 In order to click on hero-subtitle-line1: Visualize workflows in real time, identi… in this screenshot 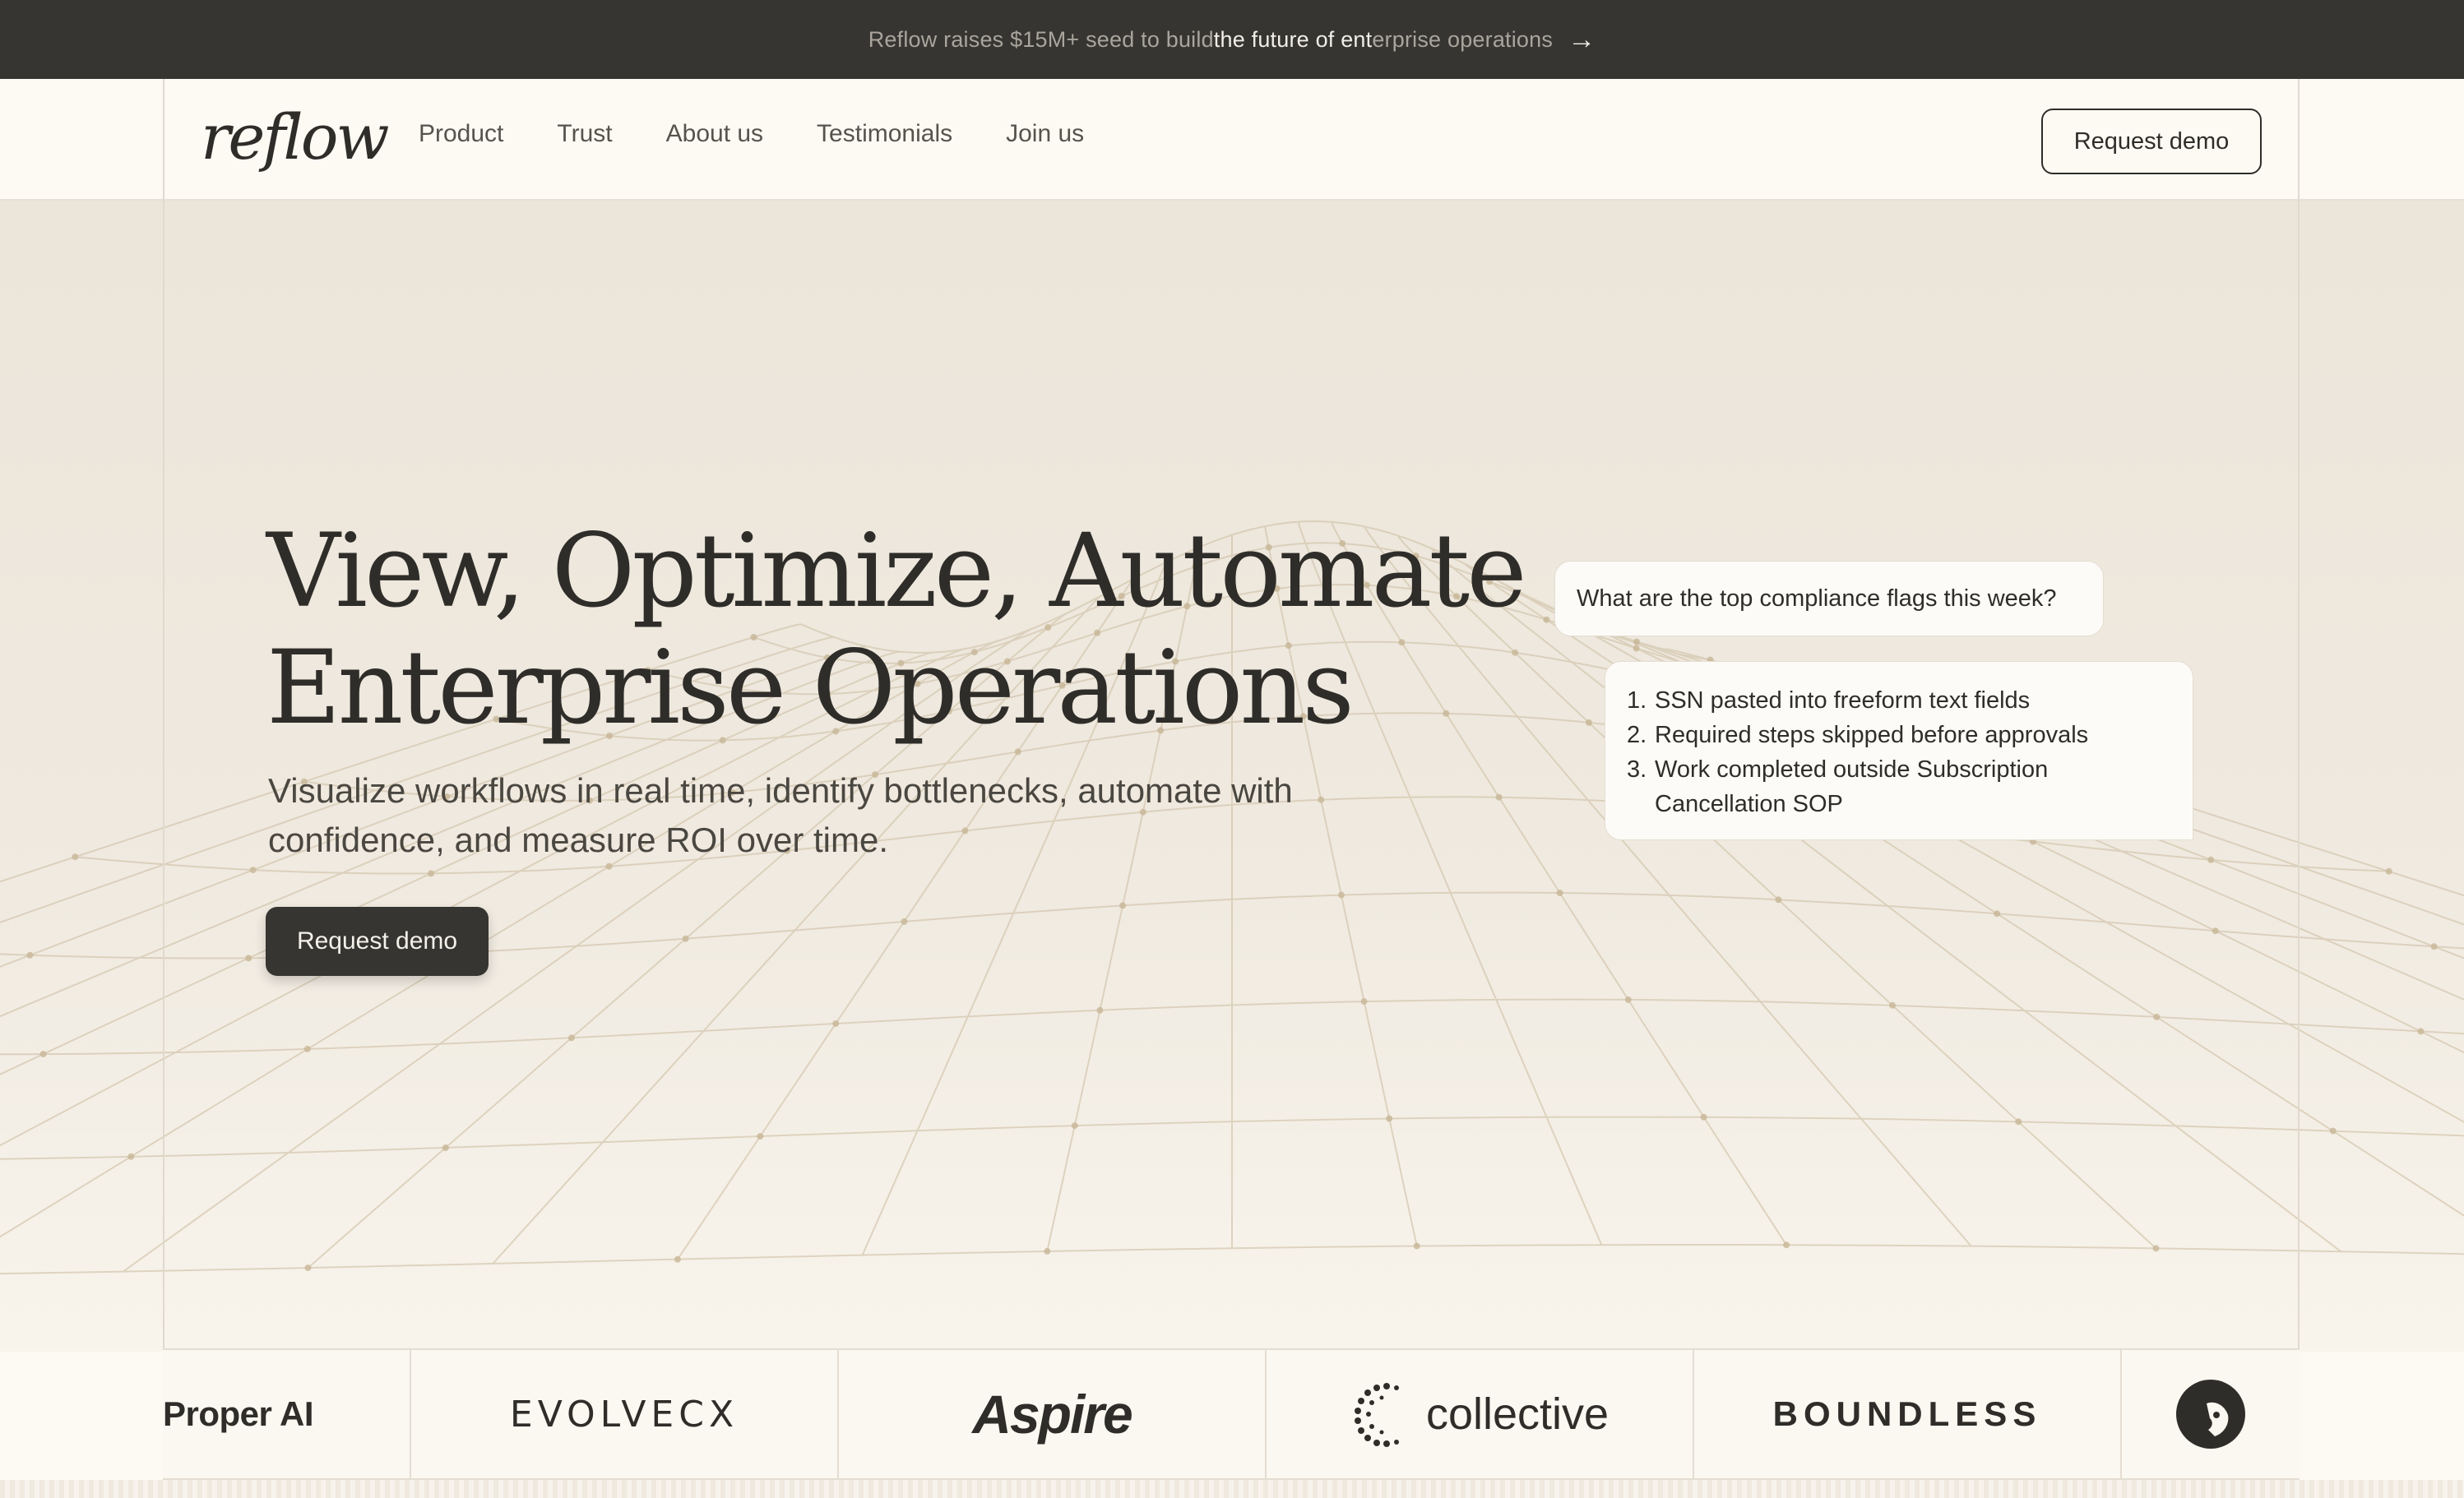, I will do `click(780, 790)`.